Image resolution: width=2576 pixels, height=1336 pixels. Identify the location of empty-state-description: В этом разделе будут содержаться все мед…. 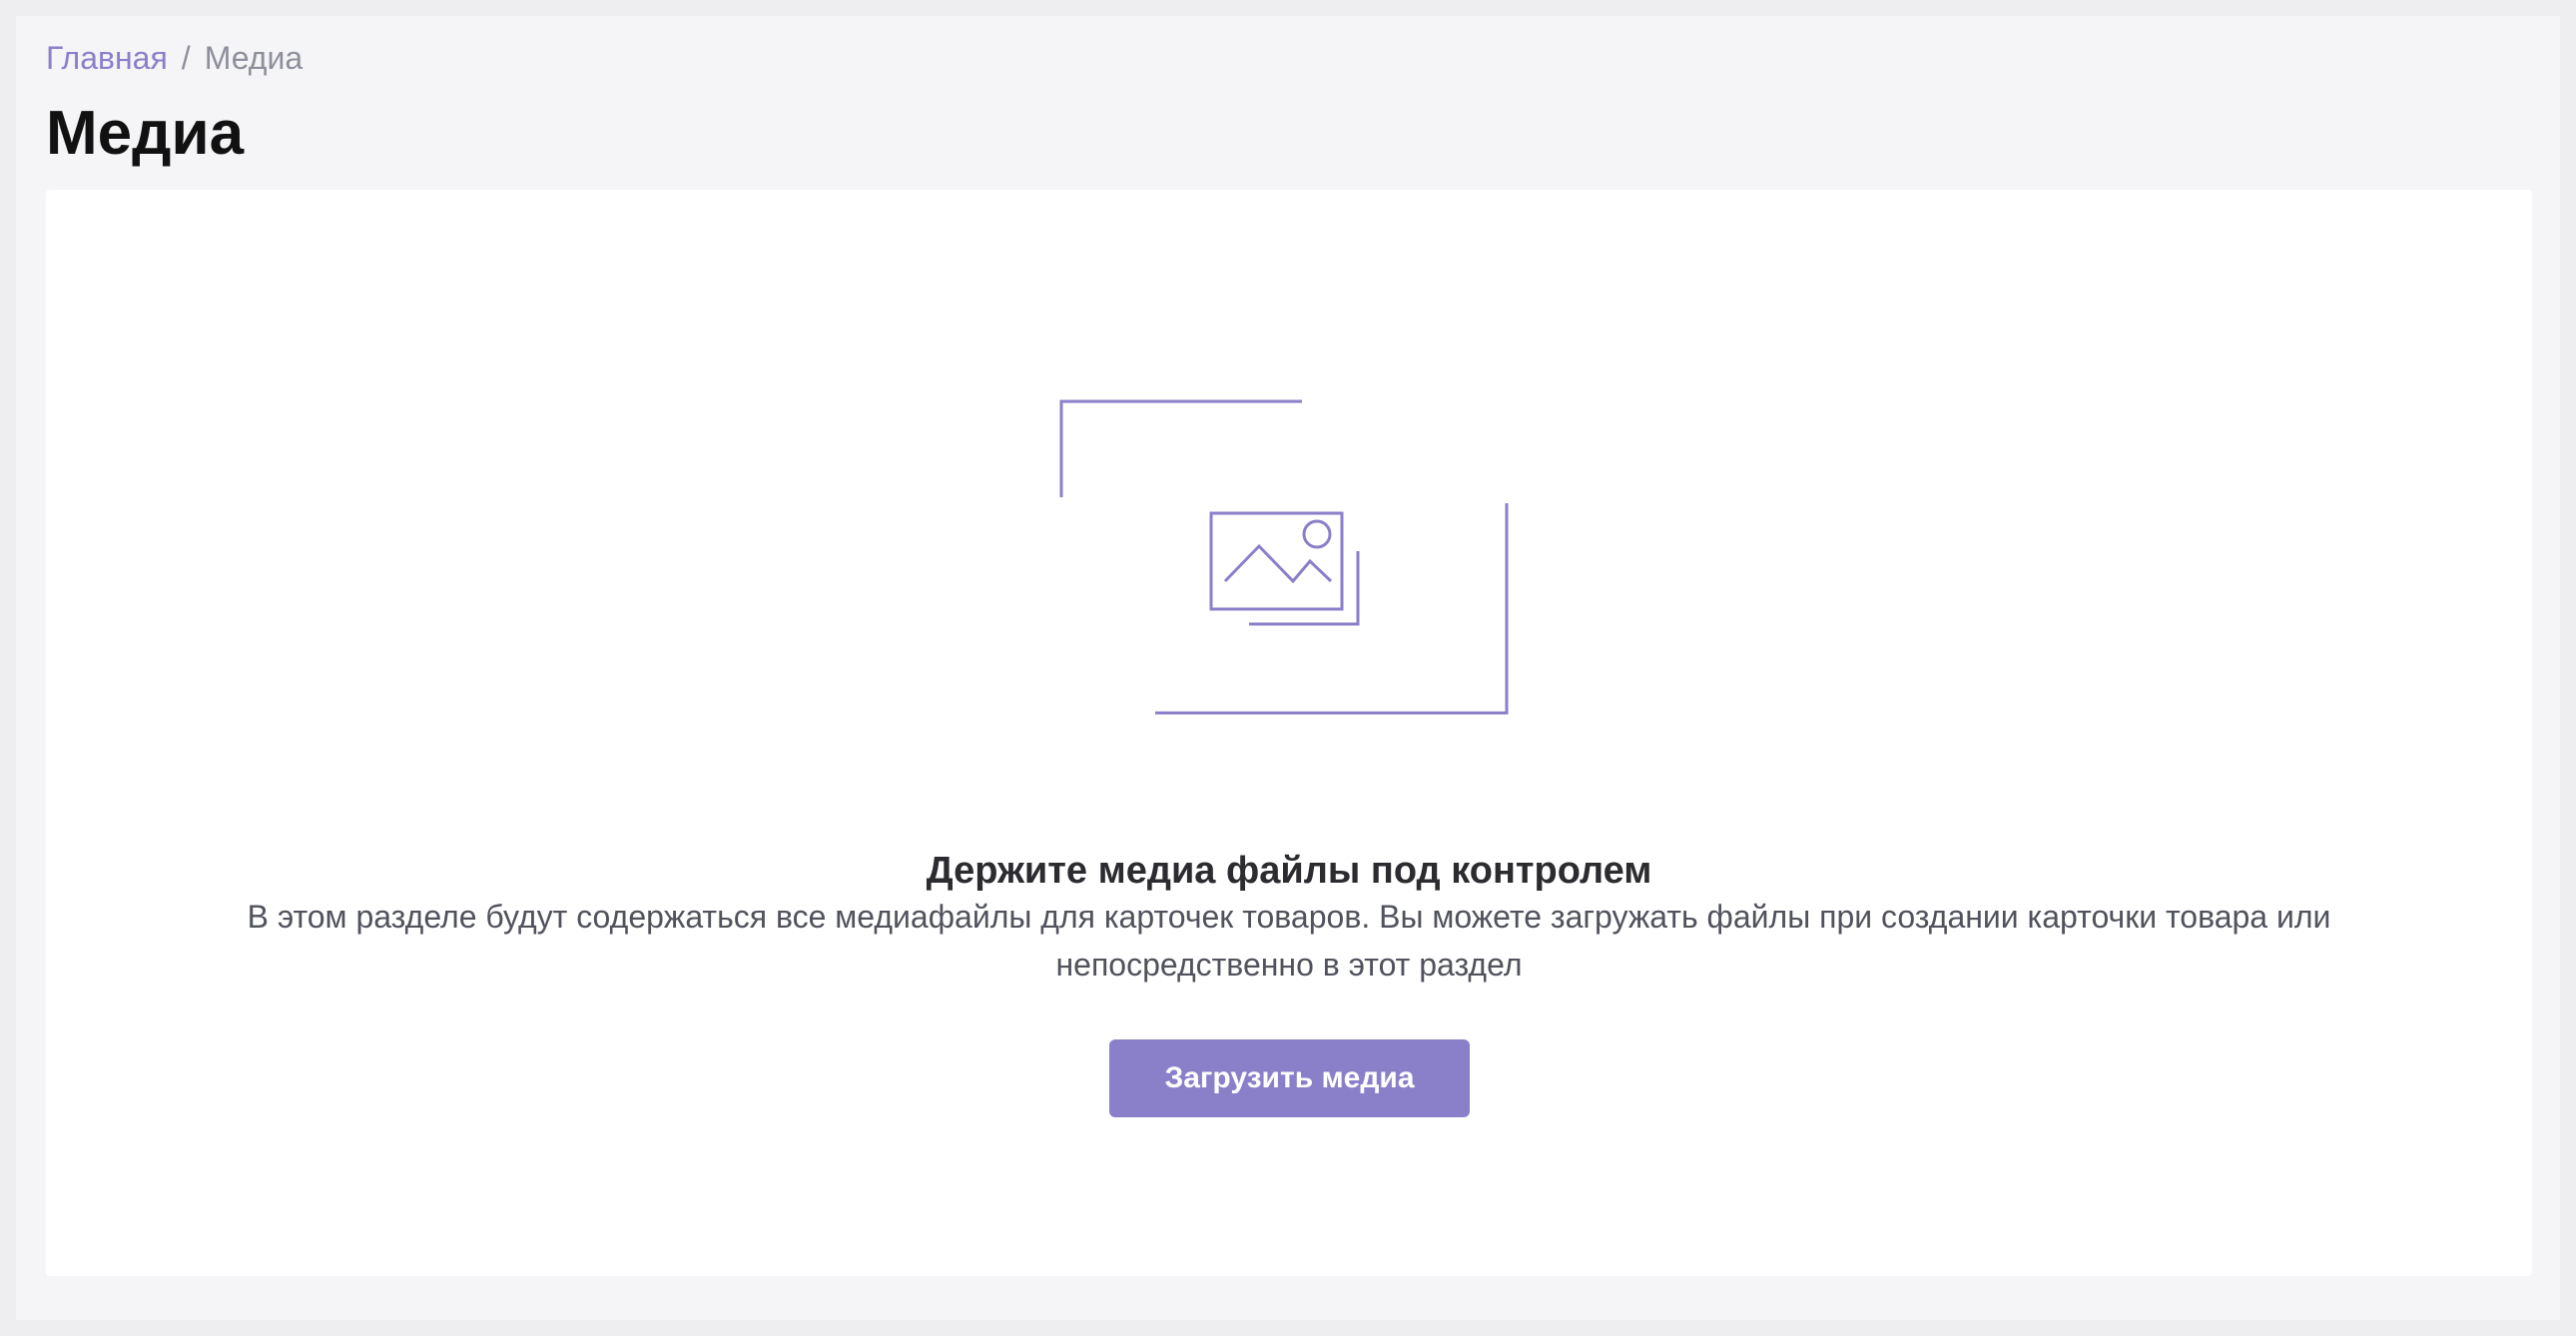
(1289, 941).